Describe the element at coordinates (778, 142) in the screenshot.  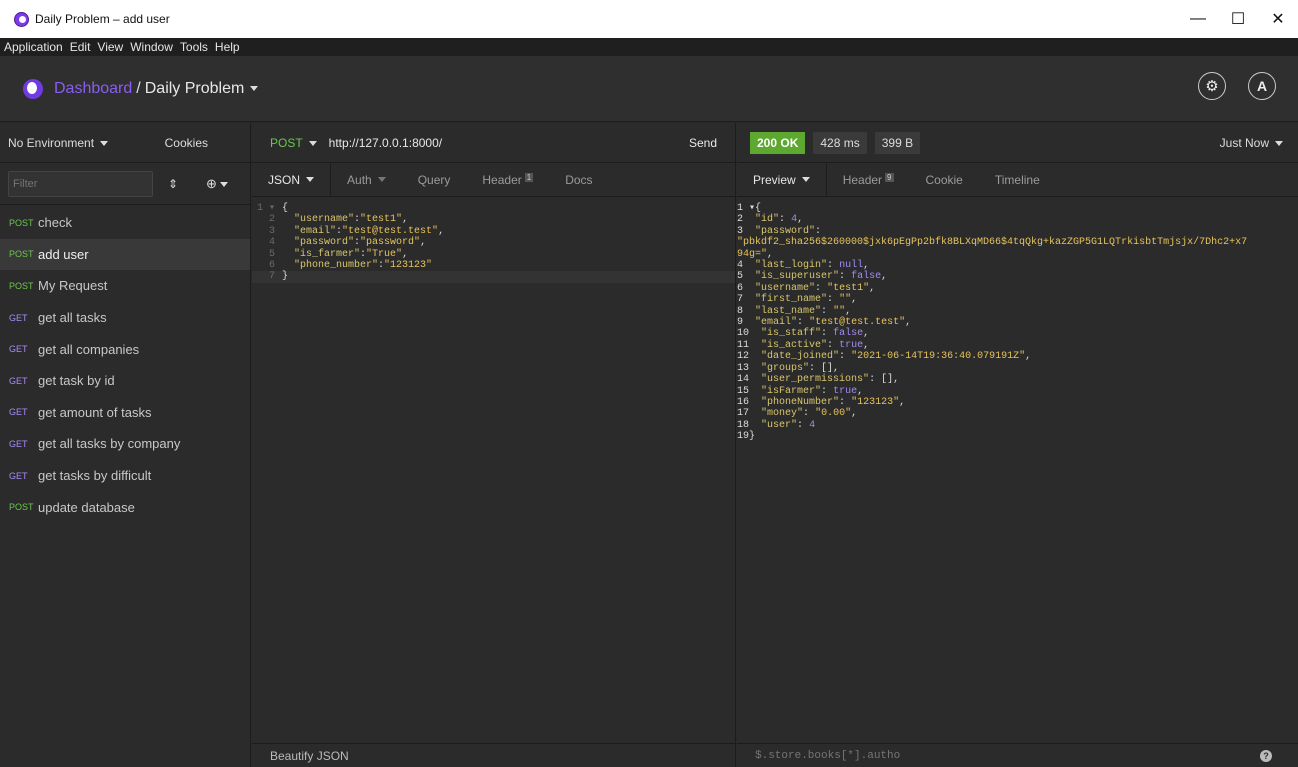
I see `status-badge: 200 OK` at that location.